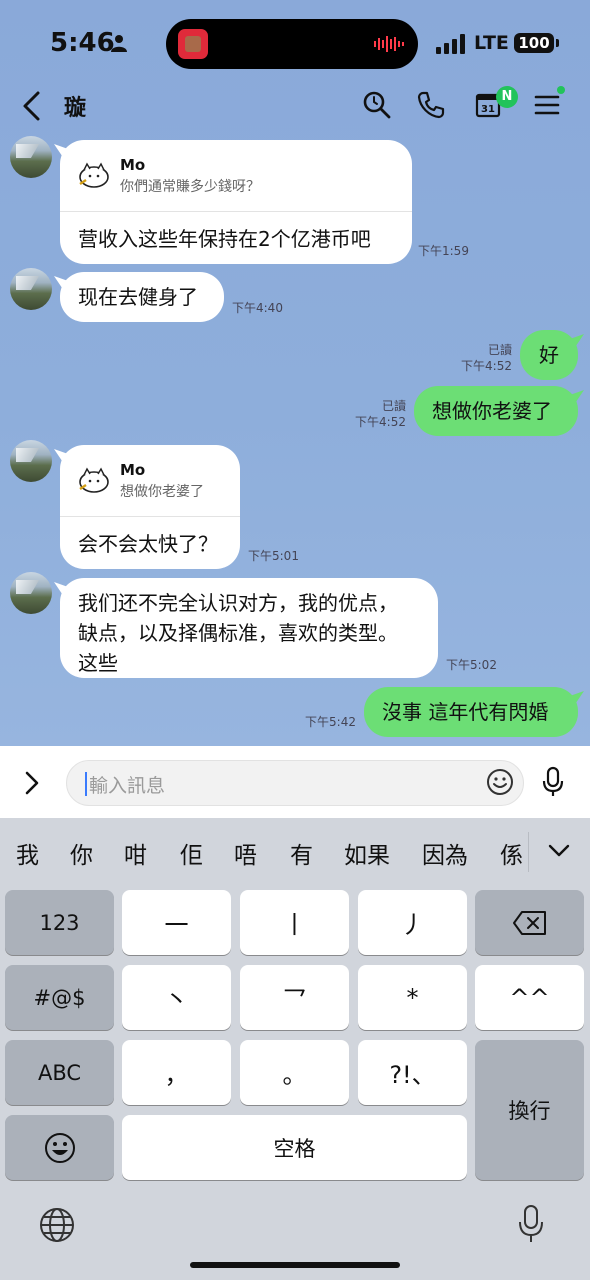 This screenshot has width=590, height=1280. Describe the element at coordinates (257, 308) in the screenshot. I see `message-time: 下午4:40` at that location.